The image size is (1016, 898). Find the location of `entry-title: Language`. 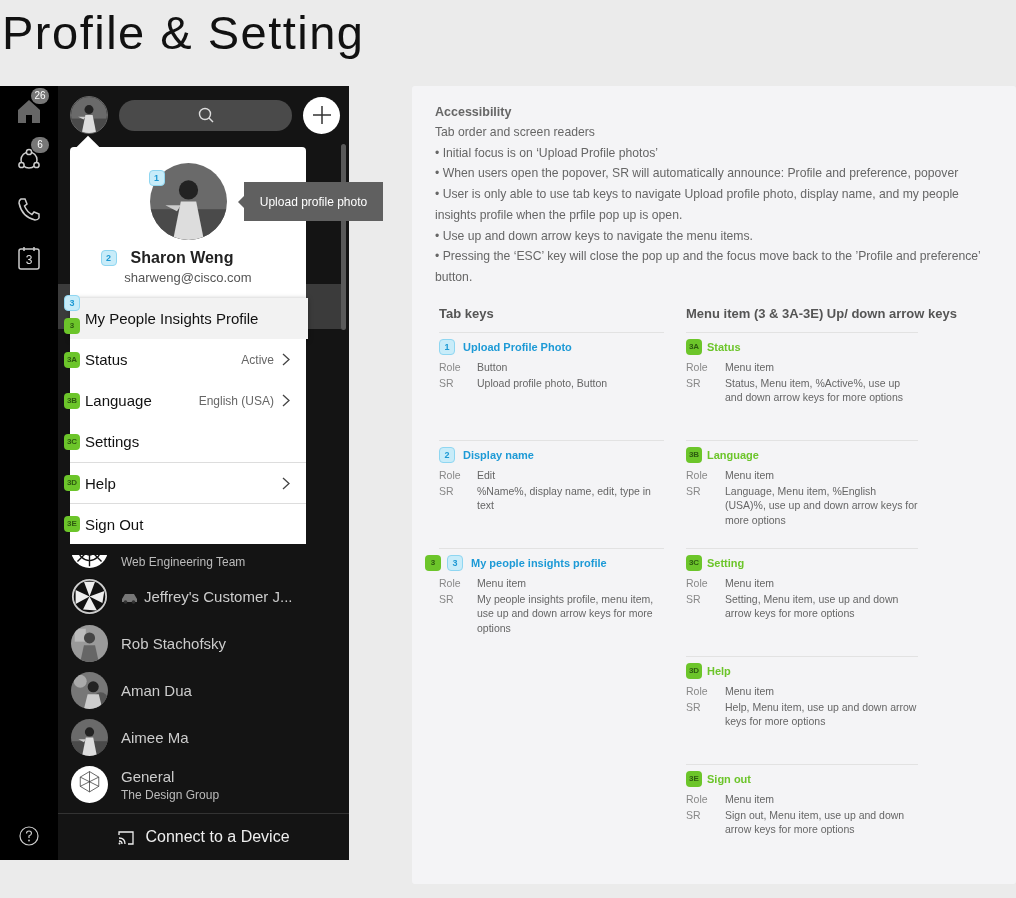

entry-title: Language is located at coordinates (733, 454).